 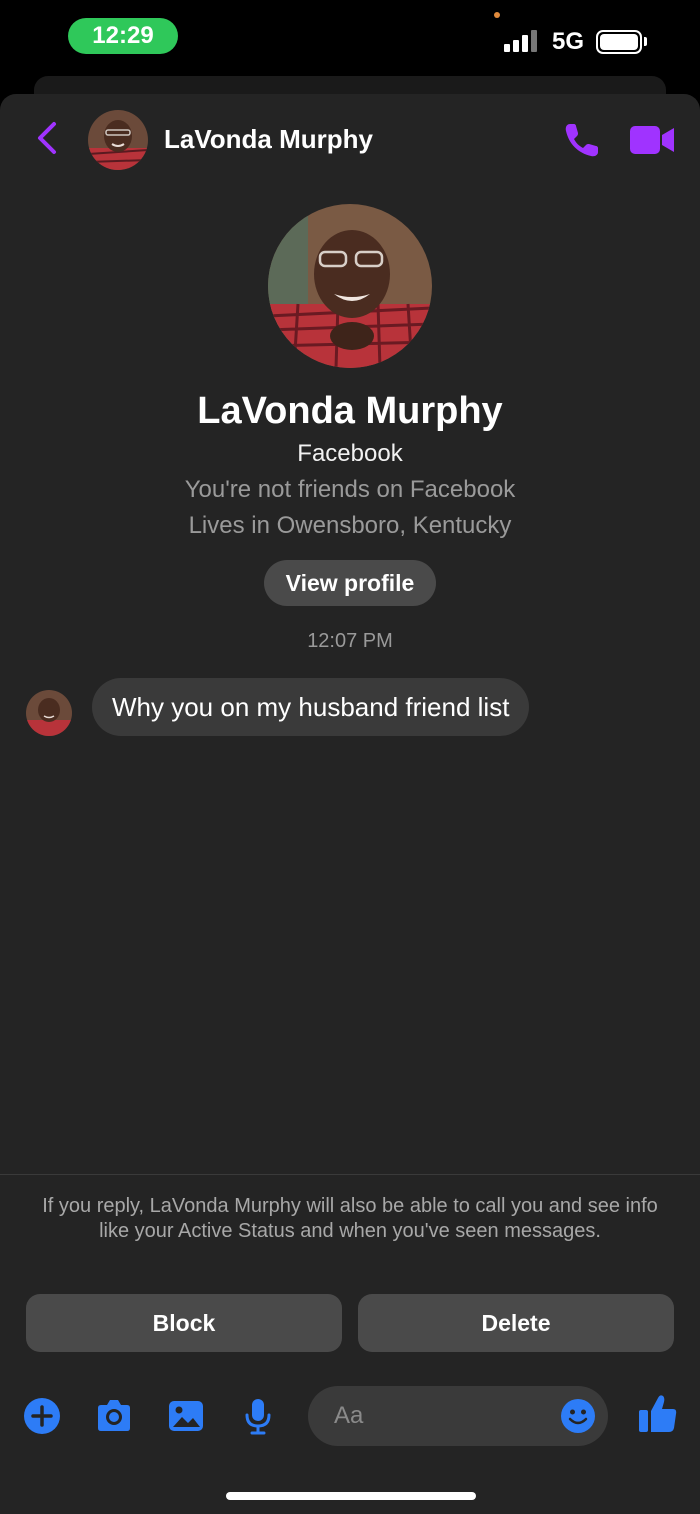 What do you see at coordinates (350, 40) in the screenshot?
I see `status-bar: 12:29 5G` at bounding box center [350, 40].